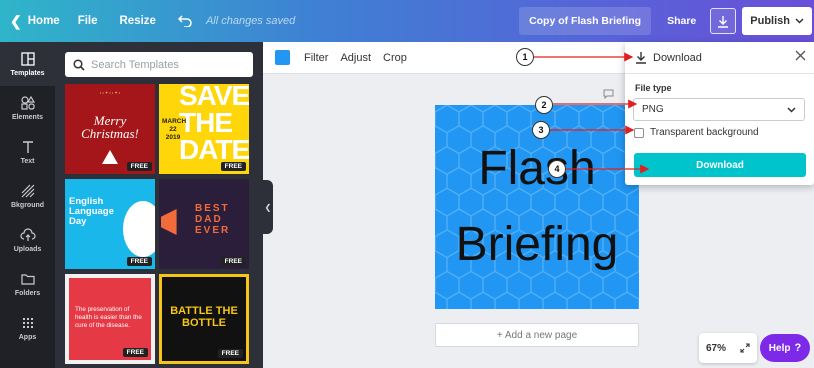  What do you see at coordinates (592, 113) in the screenshot?
I see `annotation-arrows` at bounding box center [592, 113].